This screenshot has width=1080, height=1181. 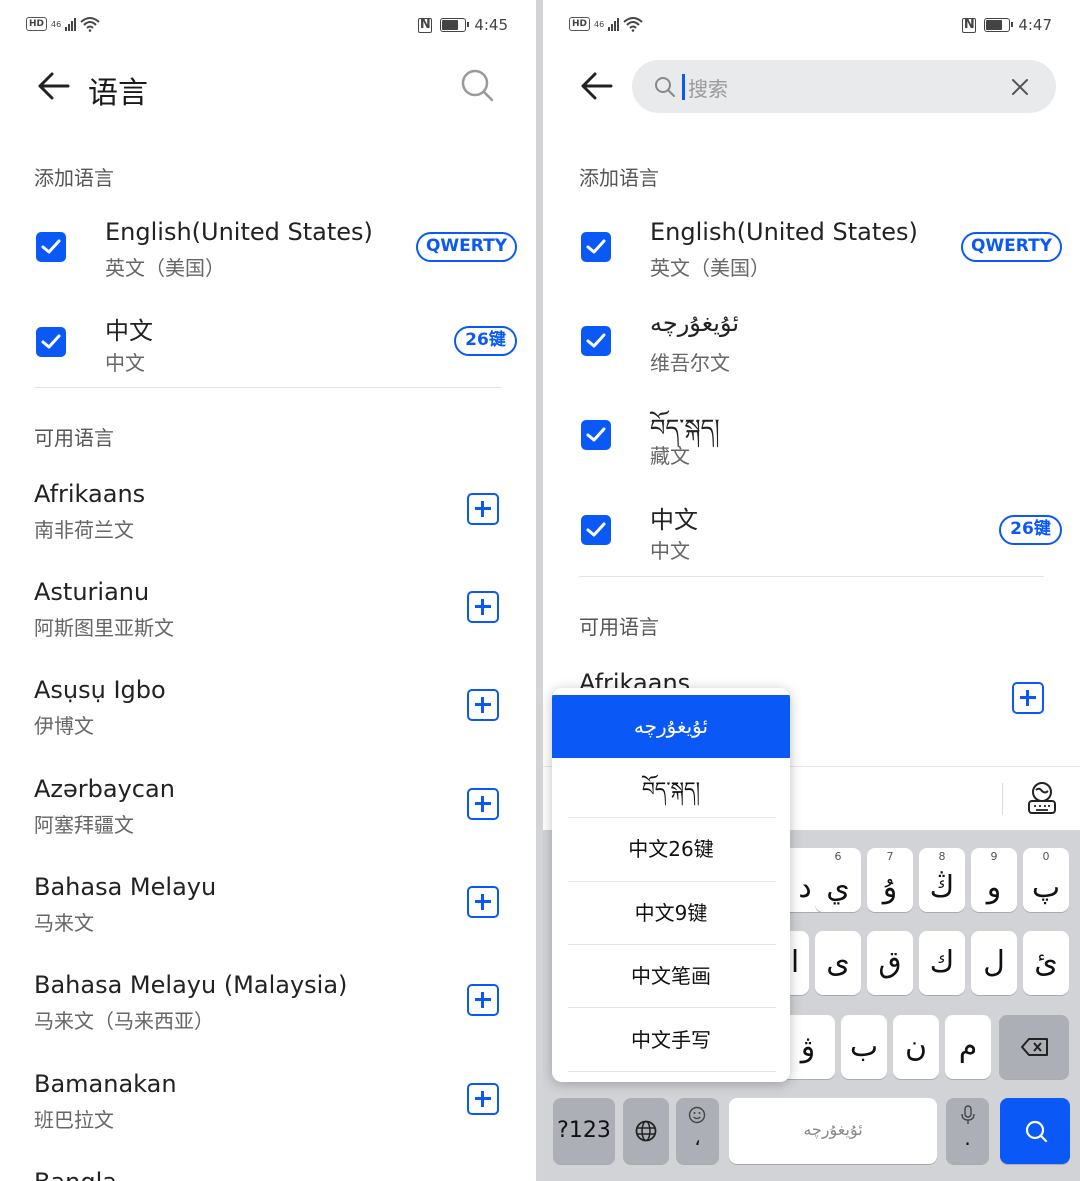 I want to click on search-icon, so click(x=478, y=86).